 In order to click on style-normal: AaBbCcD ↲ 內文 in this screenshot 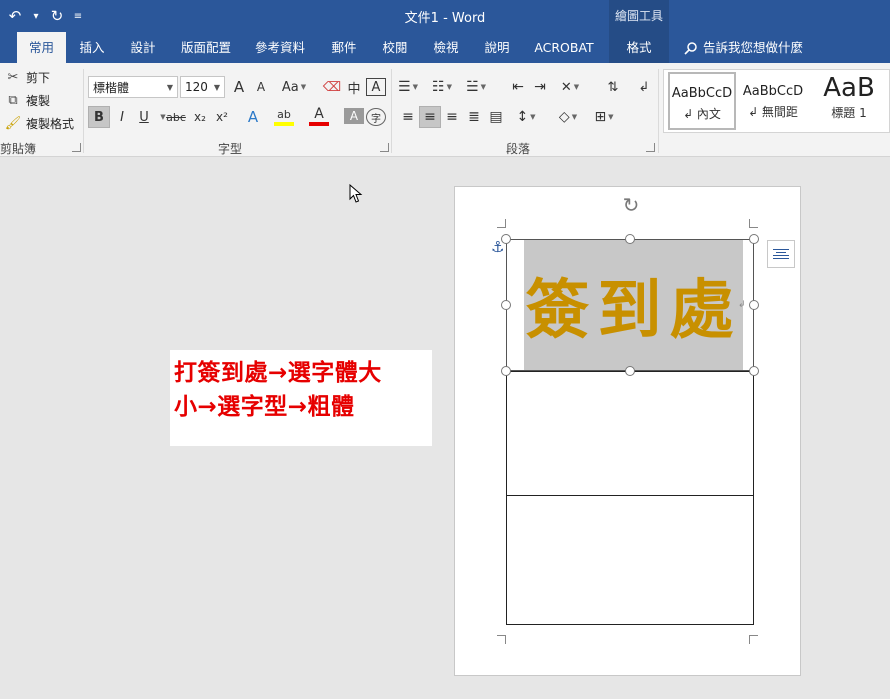, I will do `click(702, 101)`.